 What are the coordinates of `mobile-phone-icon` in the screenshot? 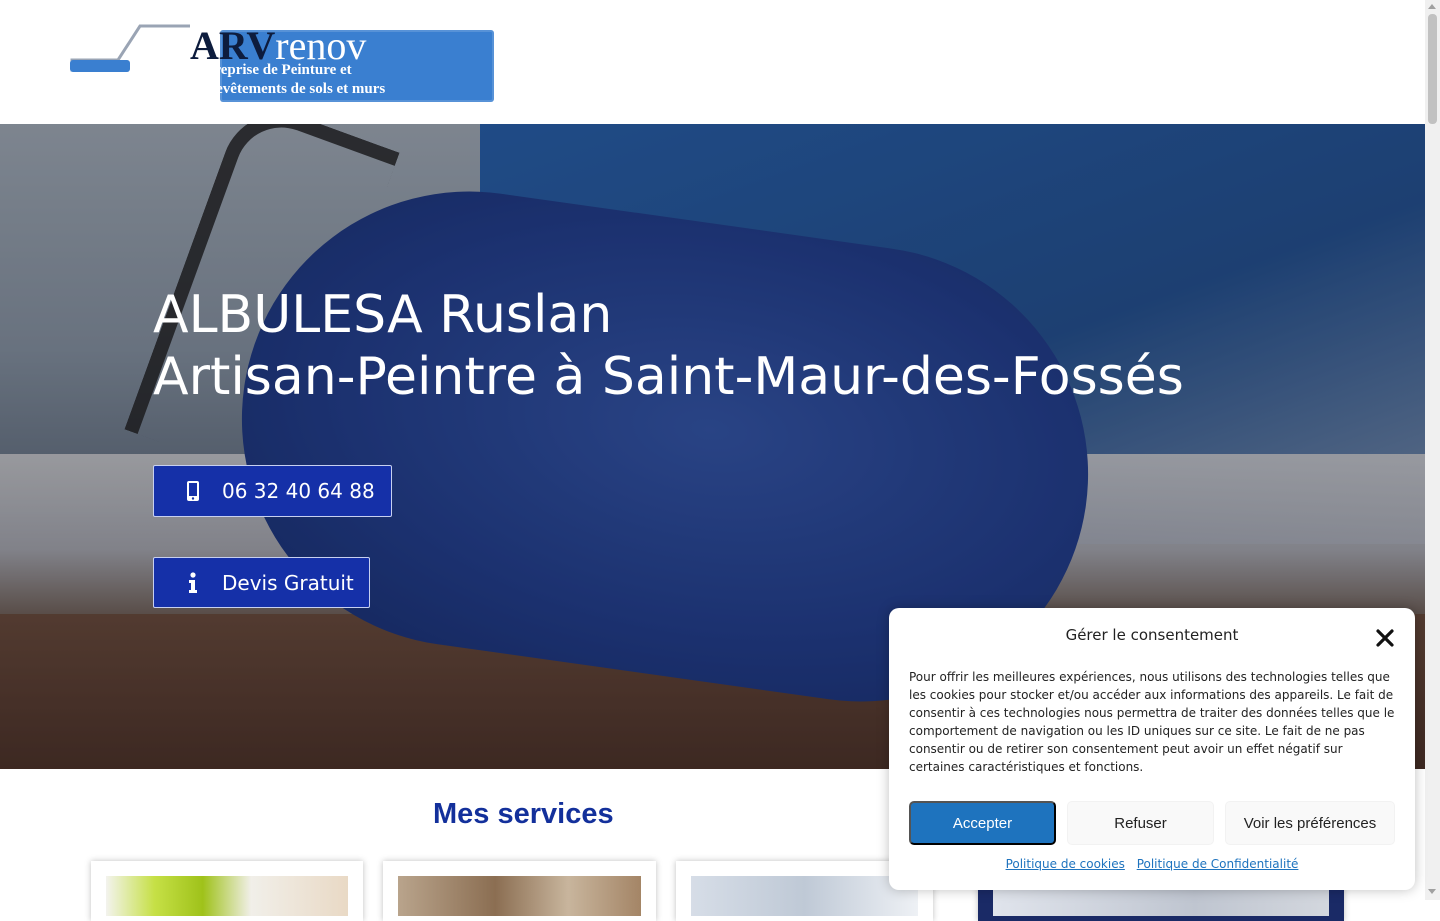 It's located at (193, 491).